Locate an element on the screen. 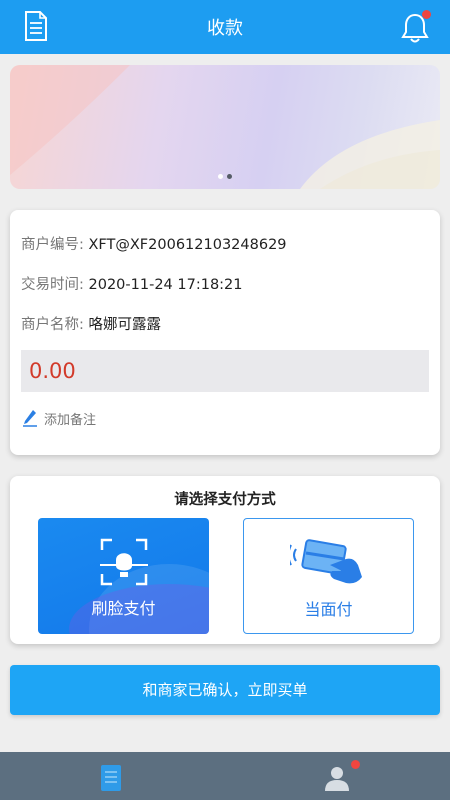 Image resolution: width=450 pixels, height=800 pixels. trade-time-label: 交易时间: is located at coordinates (52, 285).